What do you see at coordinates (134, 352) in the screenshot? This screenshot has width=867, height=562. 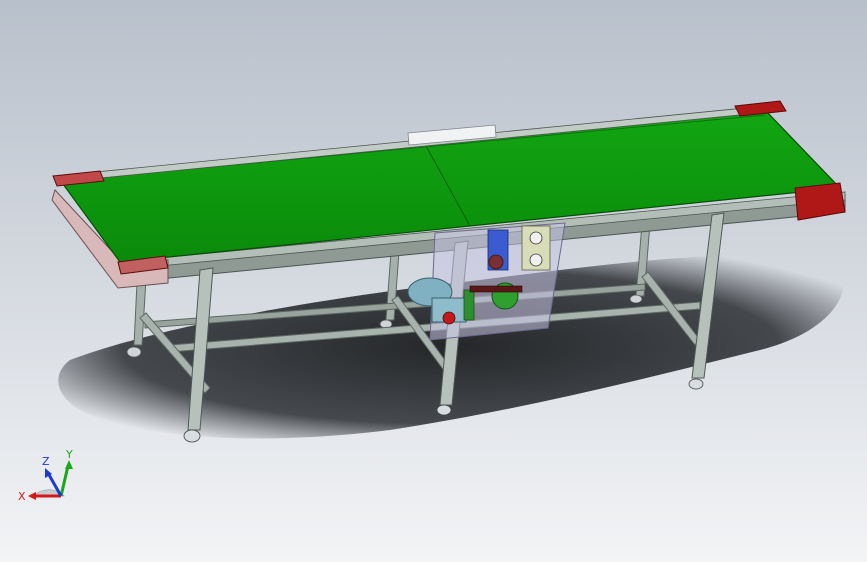 I see `foot-rear-left` at bounding box center [134, 352].